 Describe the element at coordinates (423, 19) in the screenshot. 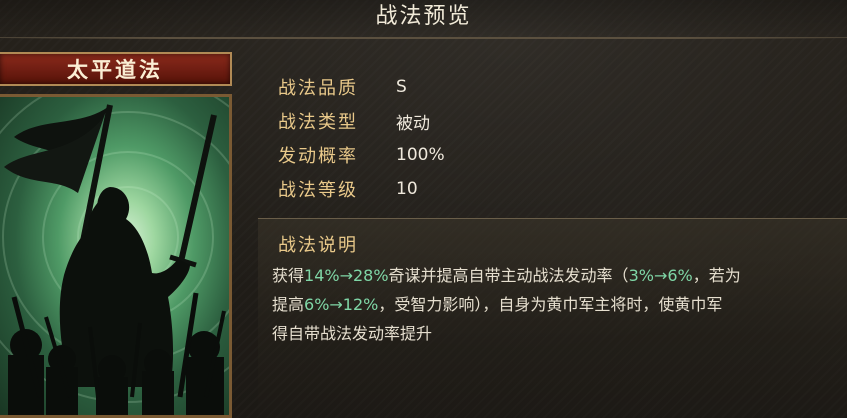

I see `panel-title: 战法预览` at that location.